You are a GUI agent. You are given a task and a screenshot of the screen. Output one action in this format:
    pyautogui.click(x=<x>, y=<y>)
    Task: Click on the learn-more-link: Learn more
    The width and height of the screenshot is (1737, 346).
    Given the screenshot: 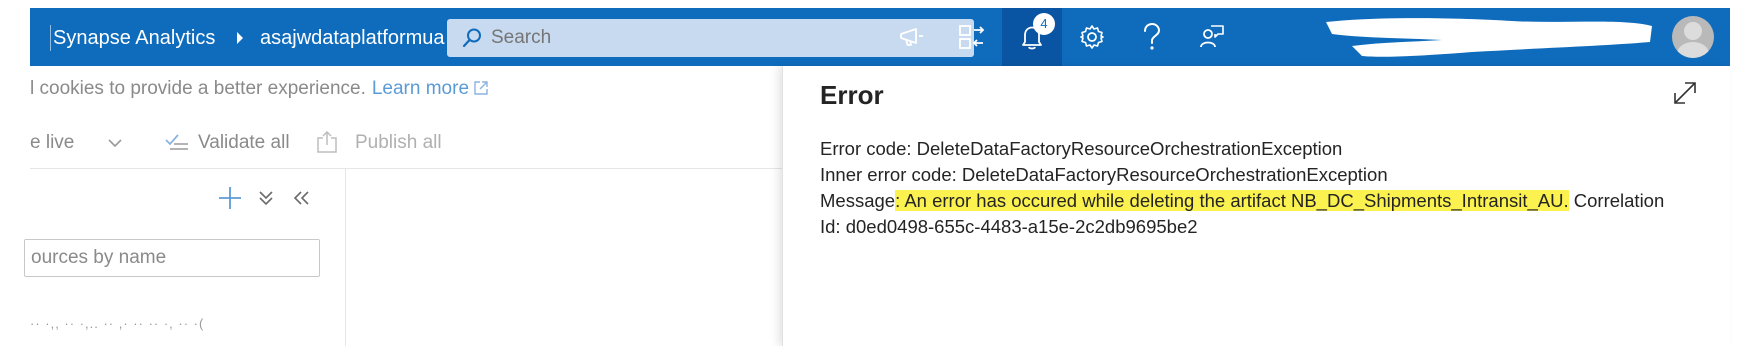 What is the action you would take?
    pyautogui.click(x=420, y=88)
    